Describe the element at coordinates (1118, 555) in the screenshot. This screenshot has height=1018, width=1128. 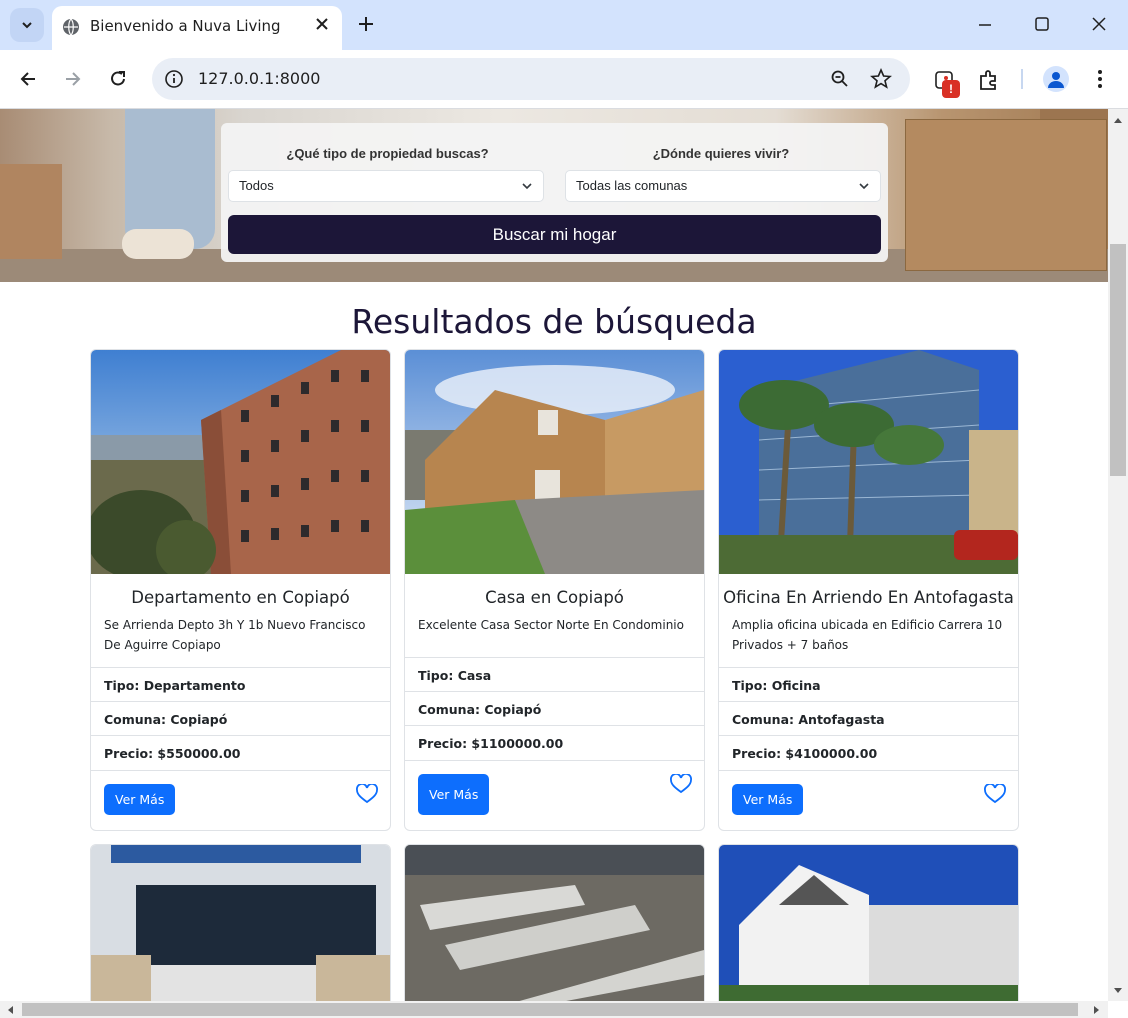
I see `vertical-scrollbar` at that location.